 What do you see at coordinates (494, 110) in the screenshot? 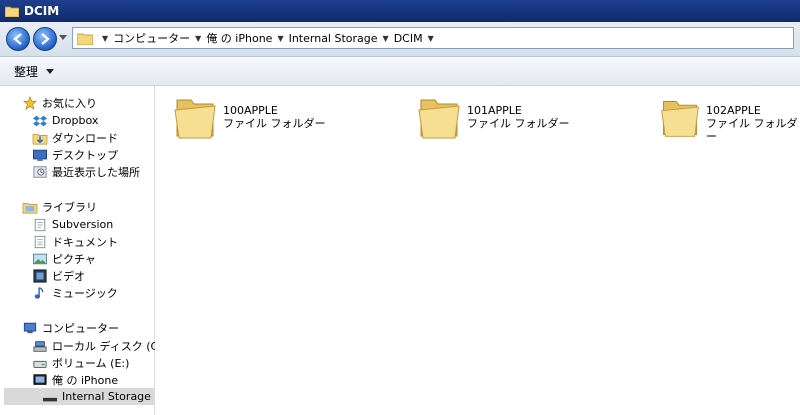
I see `folder-name: 101APPLE` at bounding box center [494, 110].